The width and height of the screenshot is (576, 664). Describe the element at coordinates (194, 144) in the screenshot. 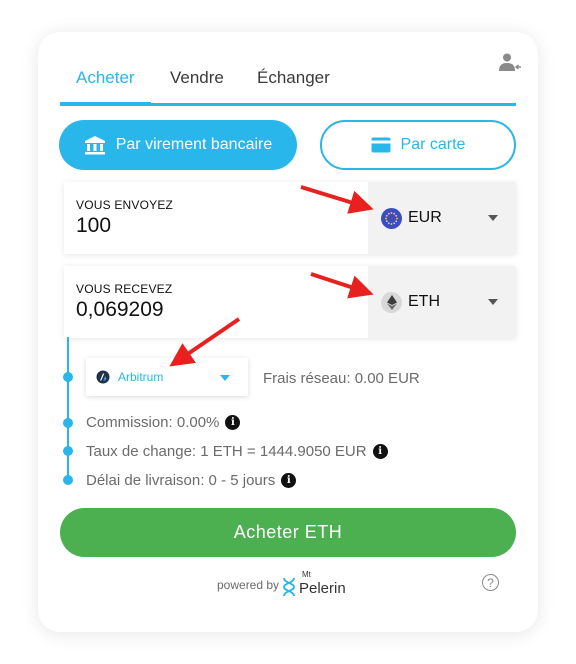

I see `bank-transfer-label: Par virement bancaire` at that location.